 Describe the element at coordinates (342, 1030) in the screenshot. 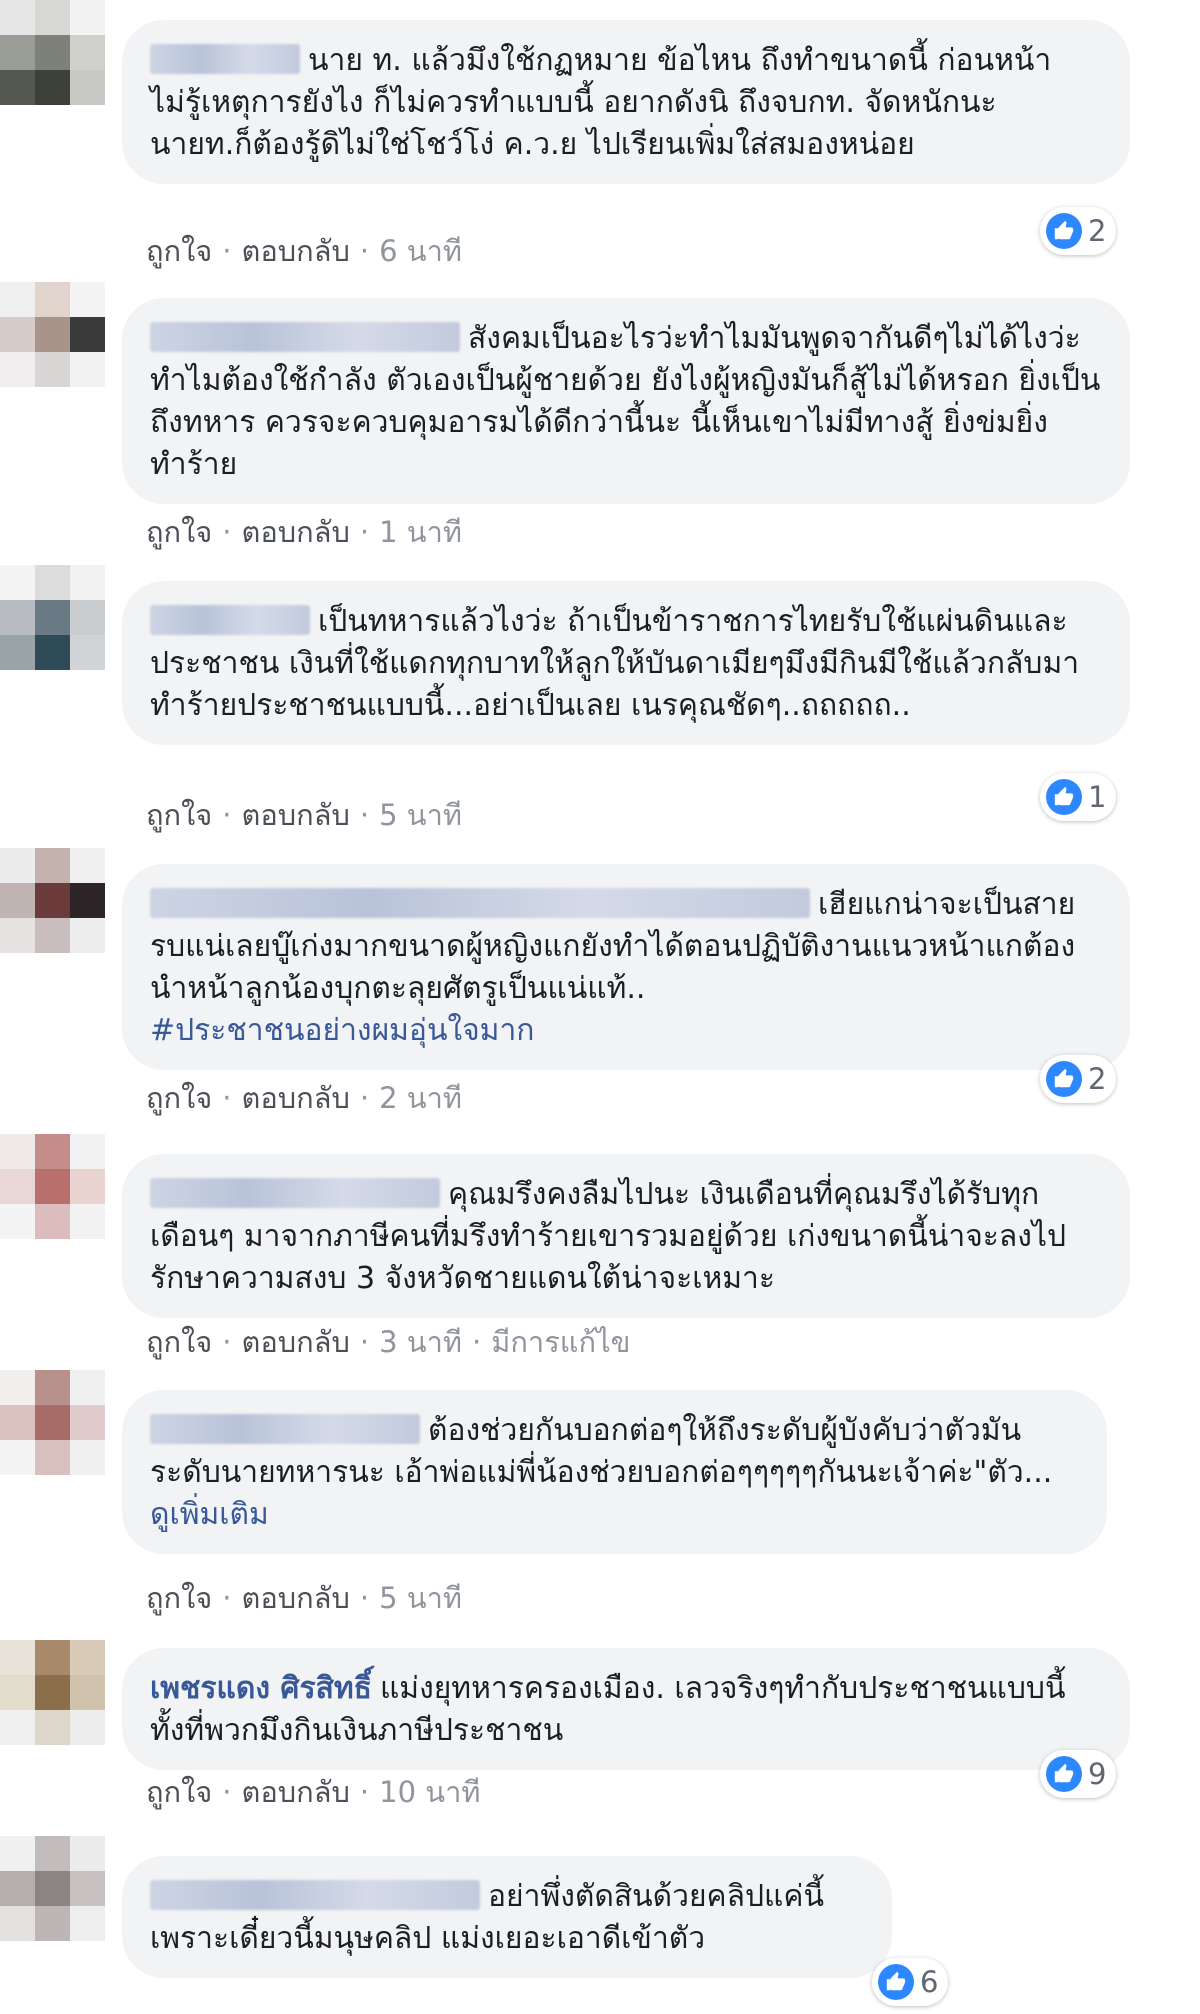

I see `hashtag-link: #ประชาชนอย่างผมอุ่นใจมาก` at that location.